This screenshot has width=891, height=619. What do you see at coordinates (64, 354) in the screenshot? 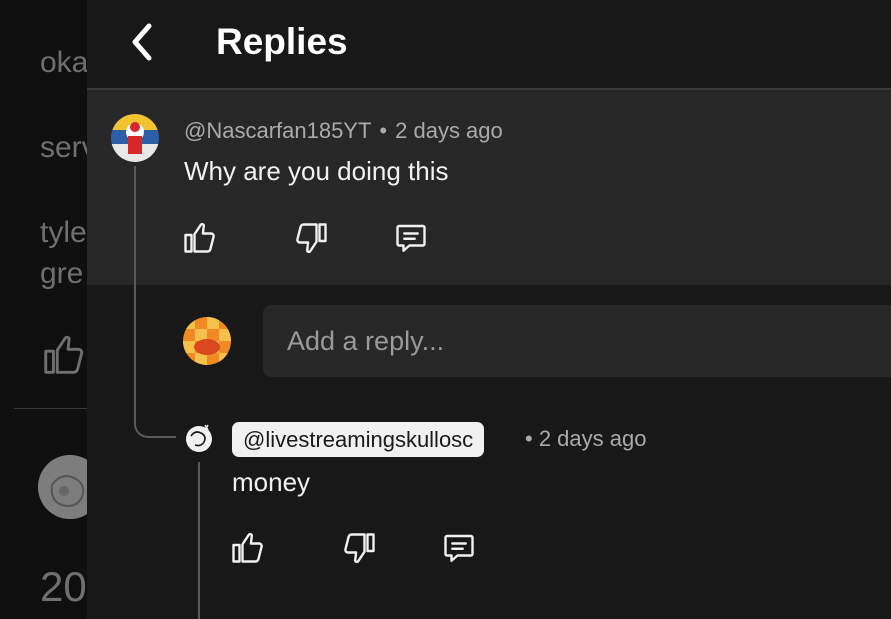
I see `background-like-icon` at bounding box center [64, 354].